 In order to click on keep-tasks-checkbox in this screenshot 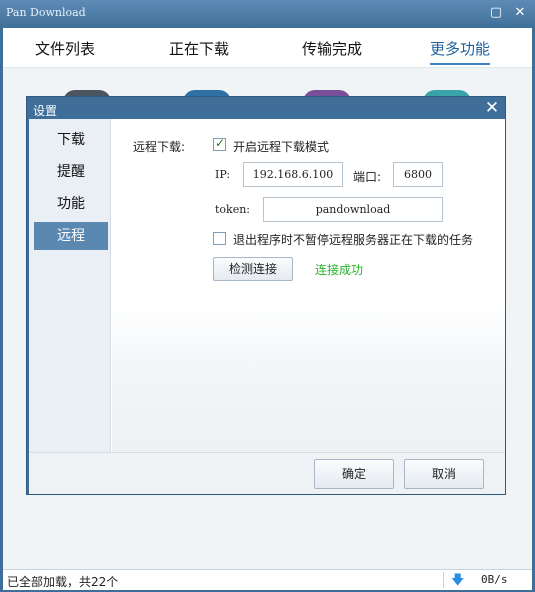, I will do `click(219, 238)`.